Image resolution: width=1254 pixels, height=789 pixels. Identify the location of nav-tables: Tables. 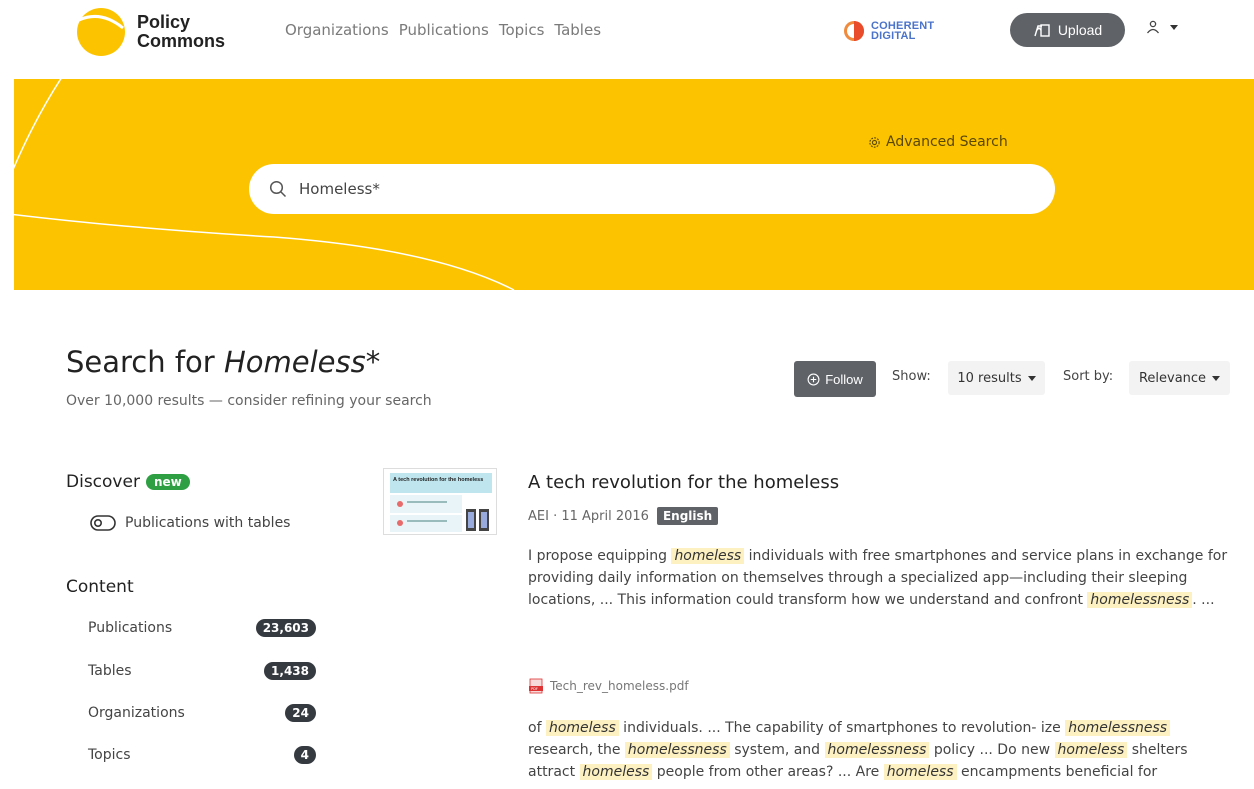
(577, 30).